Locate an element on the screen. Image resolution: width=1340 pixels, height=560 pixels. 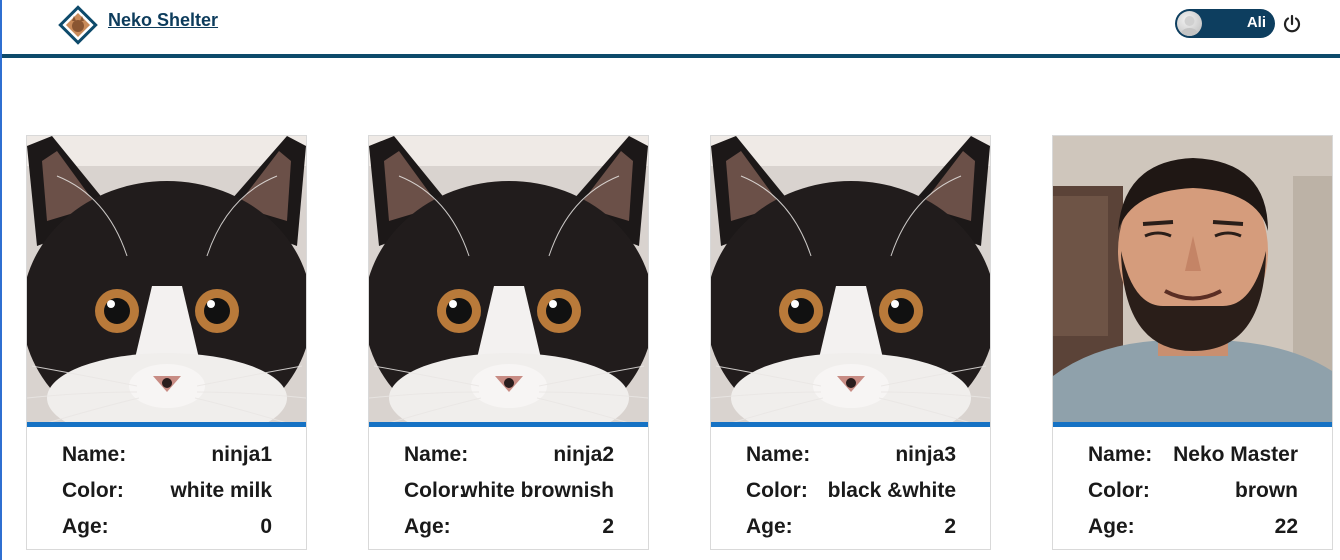
cat-diamond-logo-icon is located at coordinates (78, 25).